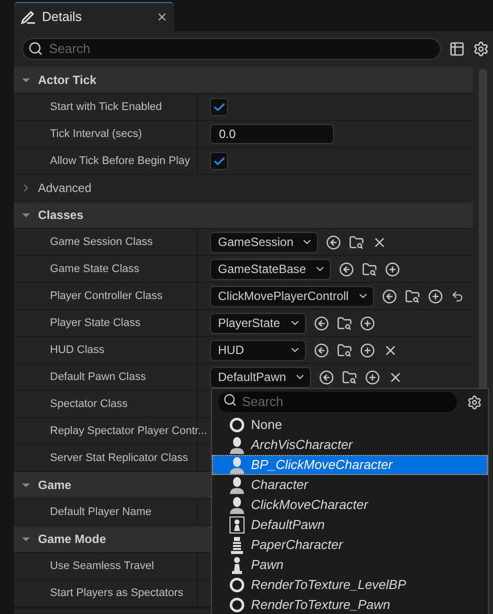 Image resolution: width=493 pixels, height=614 pixels. What do you see at coordinates (101, 242) in the screenshot?
I see `property-label: Game Session Class` at bounding box center [101, 242].